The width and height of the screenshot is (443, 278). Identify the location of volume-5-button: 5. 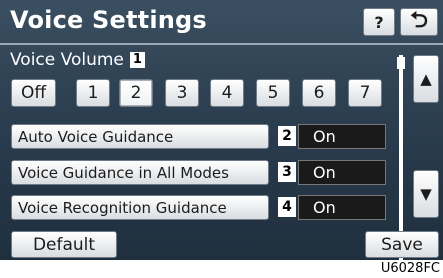
(273, 93).